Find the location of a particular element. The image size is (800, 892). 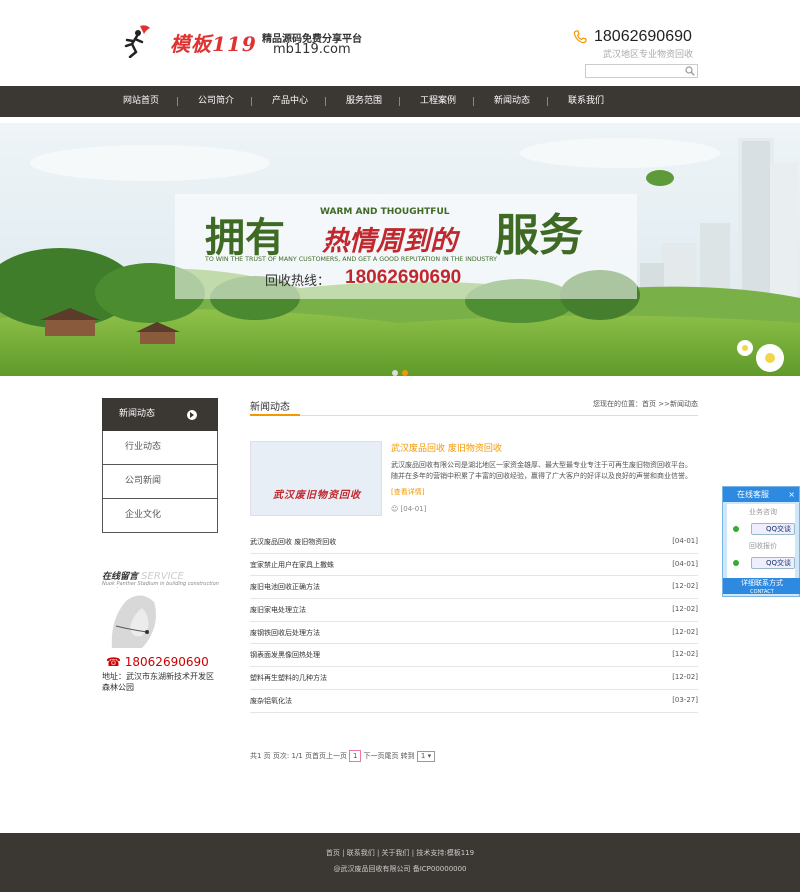

breadcrumb: 您现在的位置：首页 >>新闻动态 is located at coordinates (645, 404).